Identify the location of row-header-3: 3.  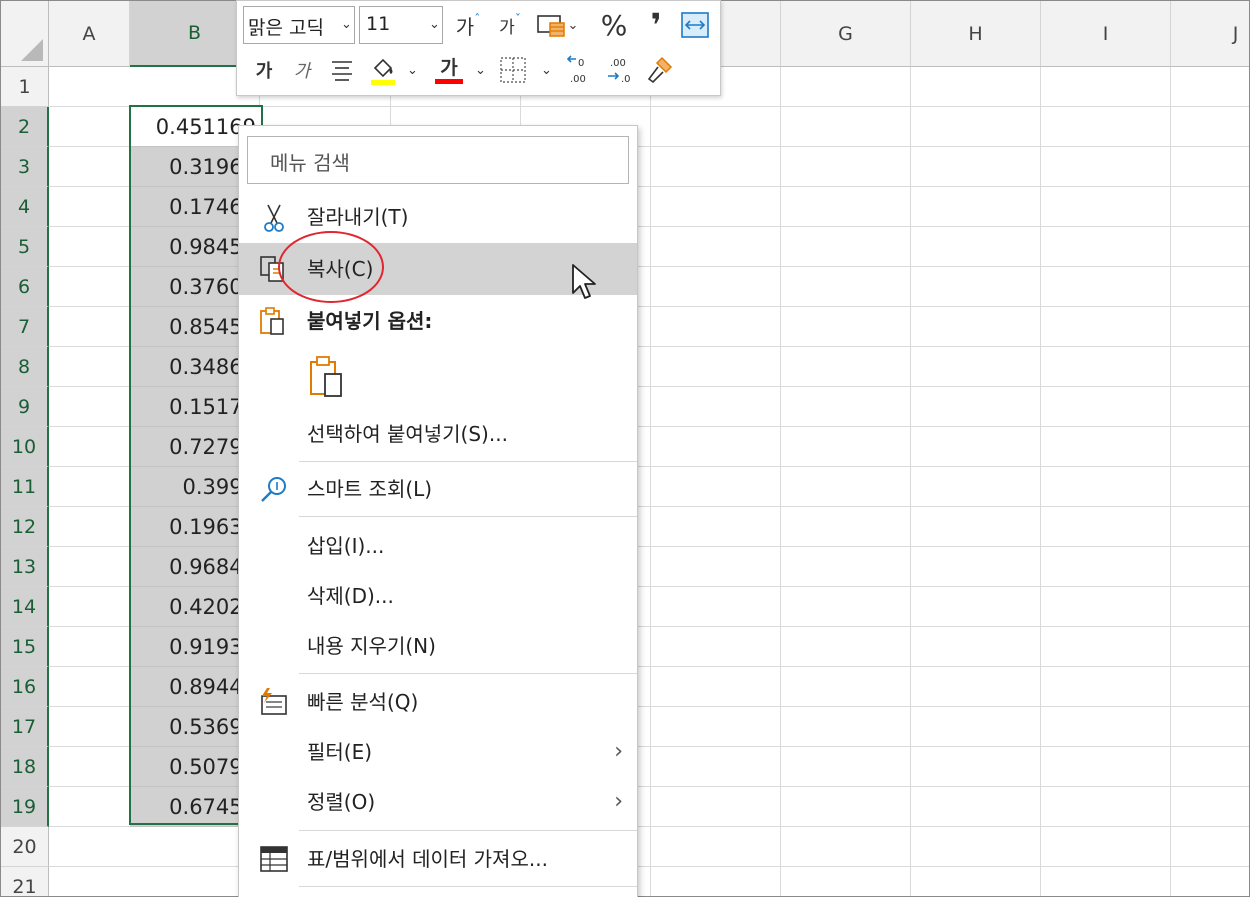
(25, 167).